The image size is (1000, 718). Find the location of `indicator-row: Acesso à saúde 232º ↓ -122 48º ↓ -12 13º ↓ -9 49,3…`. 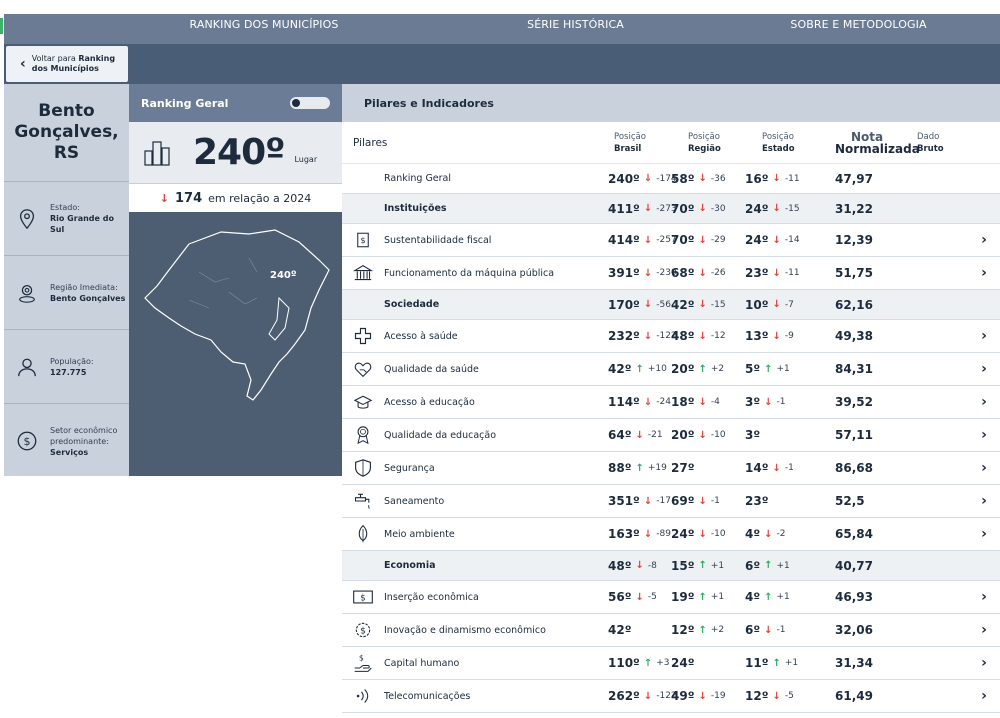

indicator-row: Acesso à saúde 232º ↓ -122 48º ↓ -12 13º ↓ -9 49,3… is located at coordinates (671, 336).